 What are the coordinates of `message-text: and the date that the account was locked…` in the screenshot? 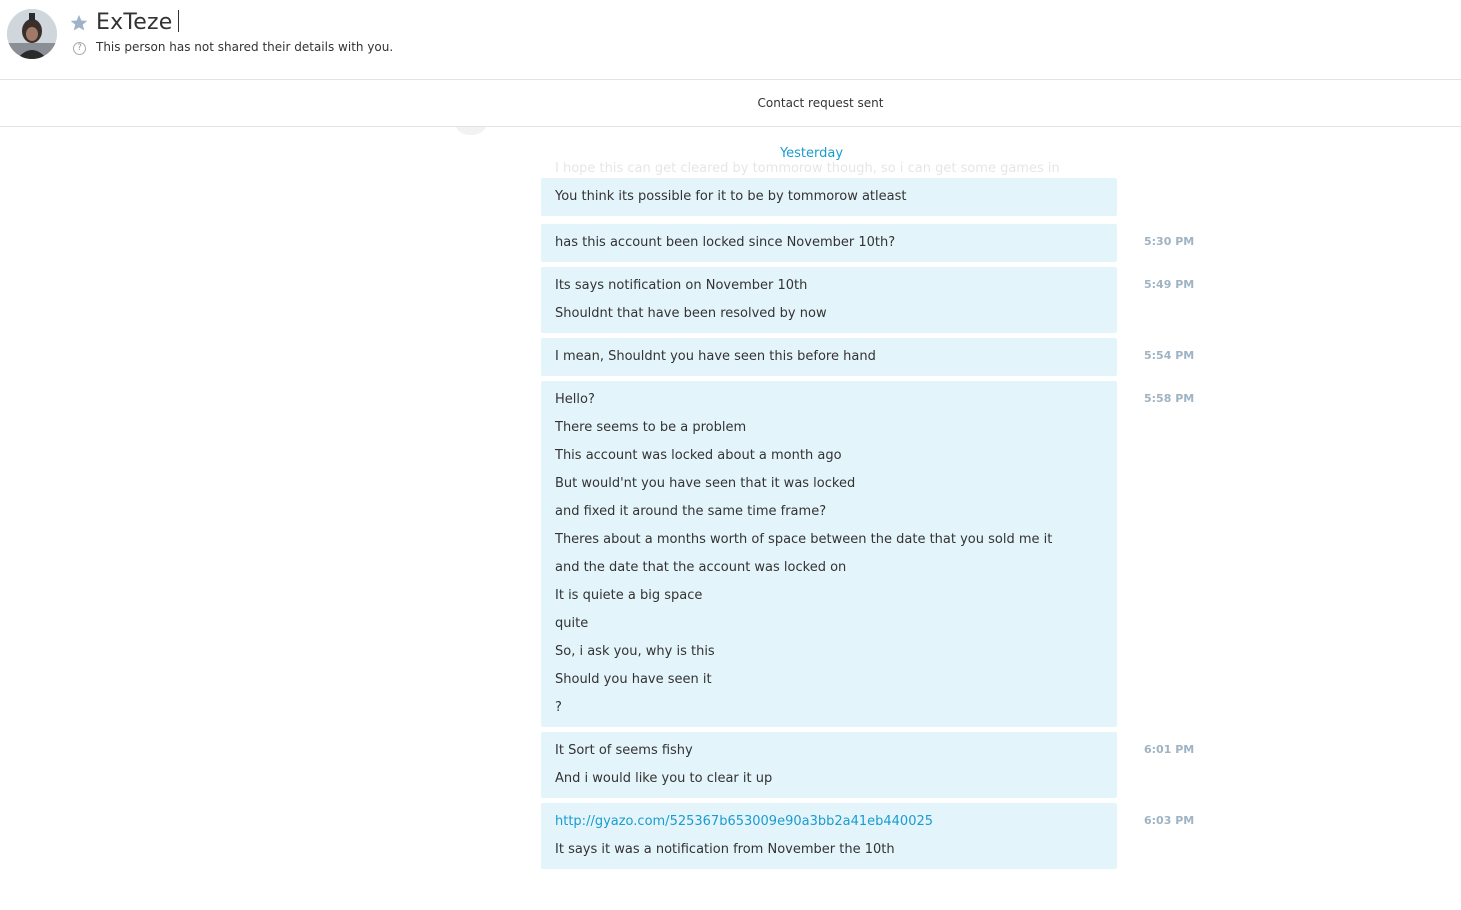 It's located at (701, 567).